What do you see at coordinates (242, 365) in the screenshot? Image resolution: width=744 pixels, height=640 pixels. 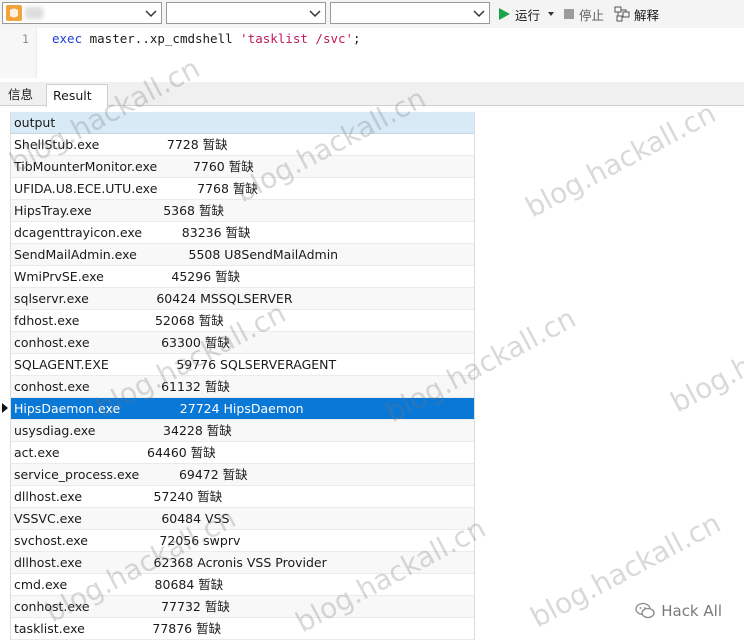 I see `table-row: SQLAGENT.EXE 59776 SQLSERVERAGENT` at bounding box center [242, 365].